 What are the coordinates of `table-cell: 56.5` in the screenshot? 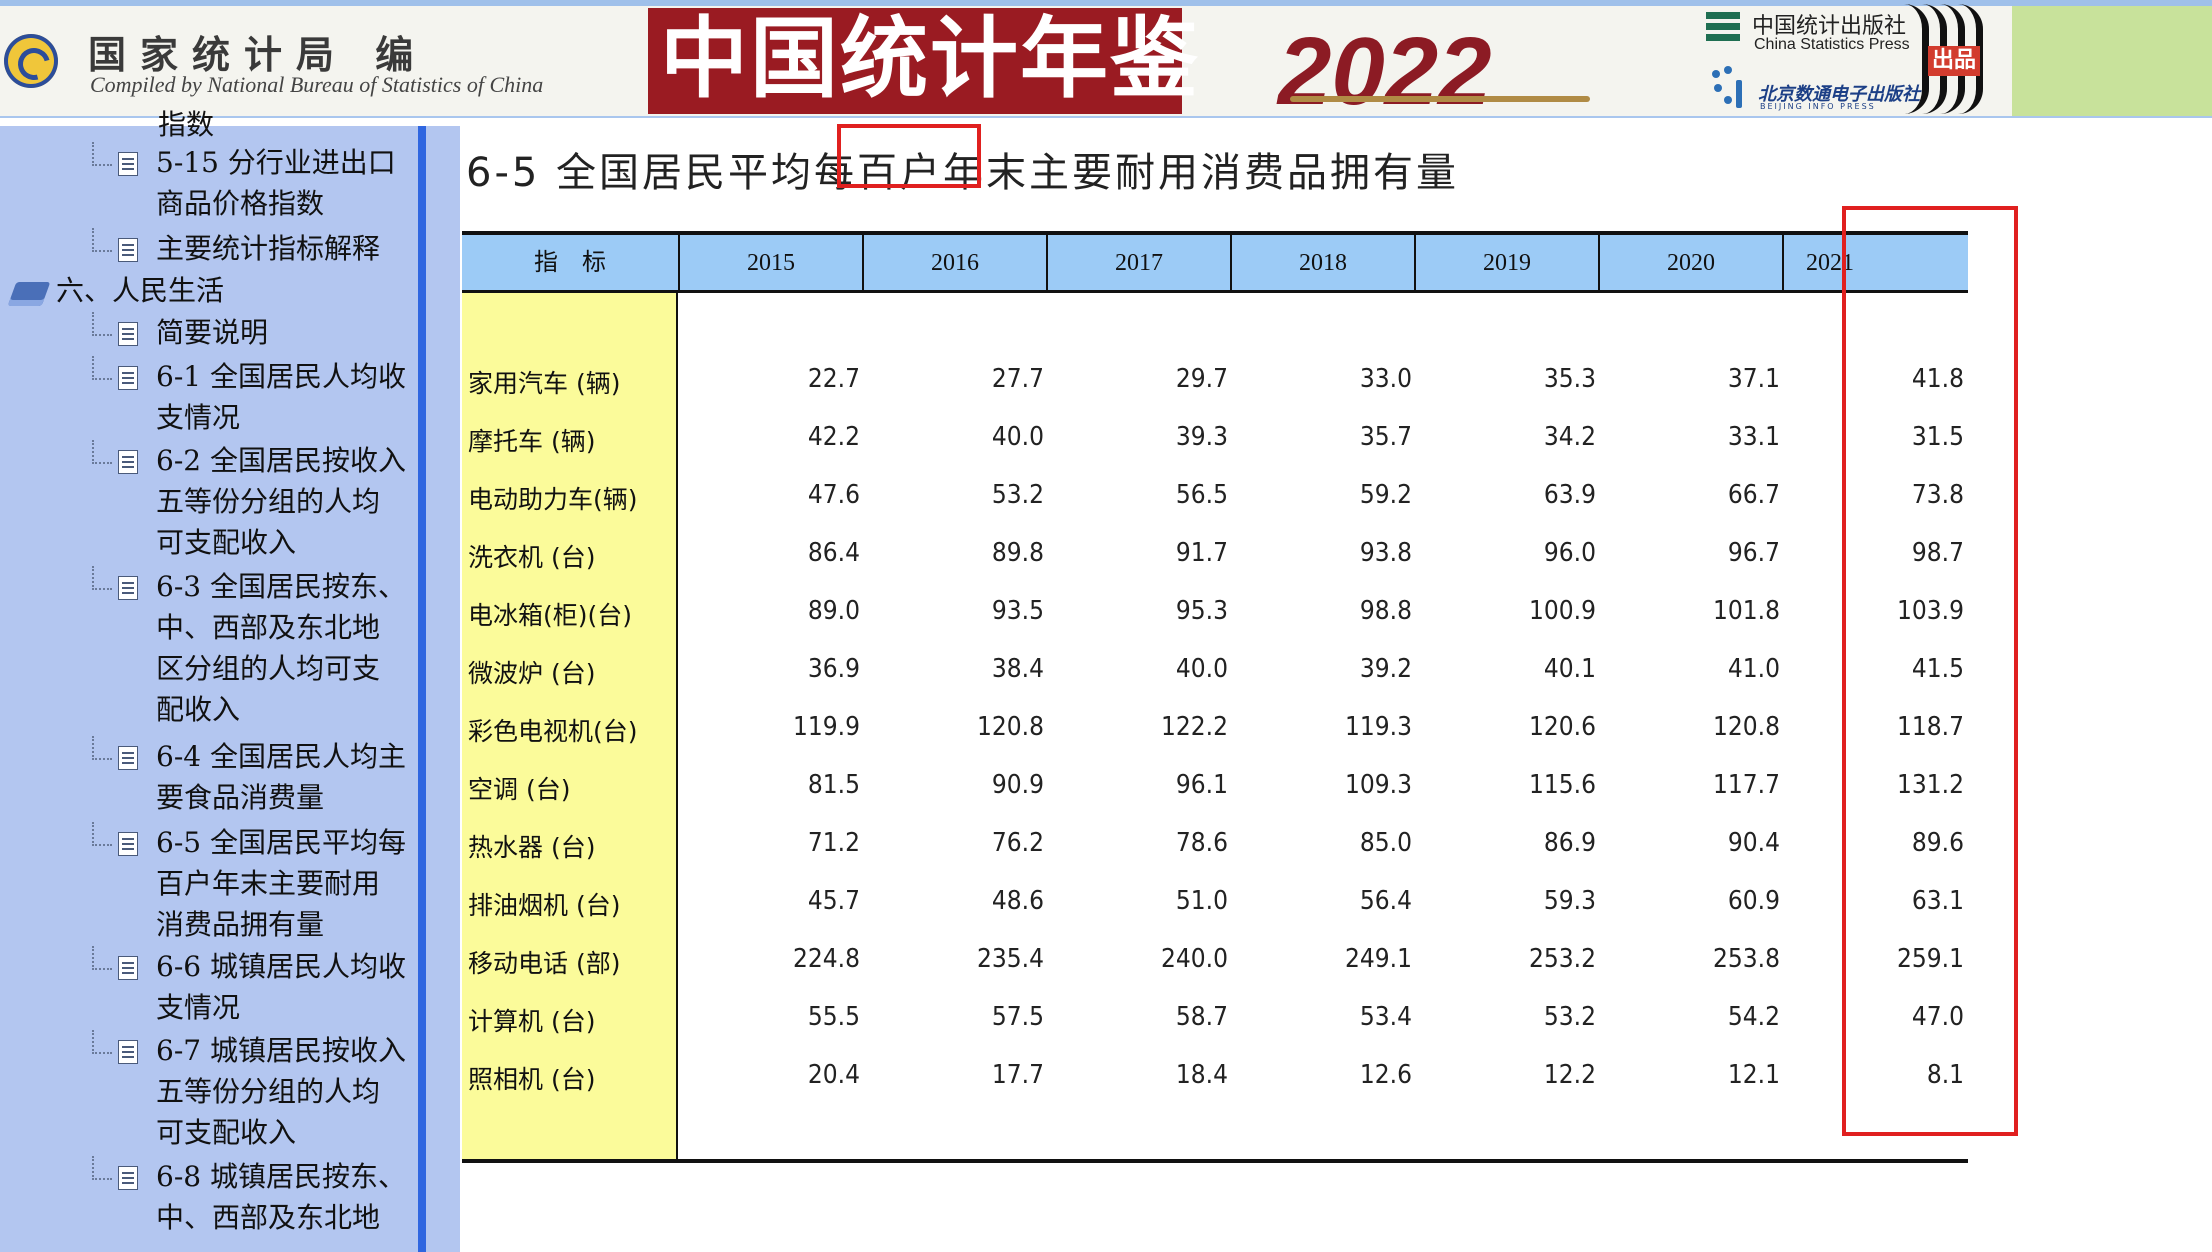 It's located at (1201, 495).